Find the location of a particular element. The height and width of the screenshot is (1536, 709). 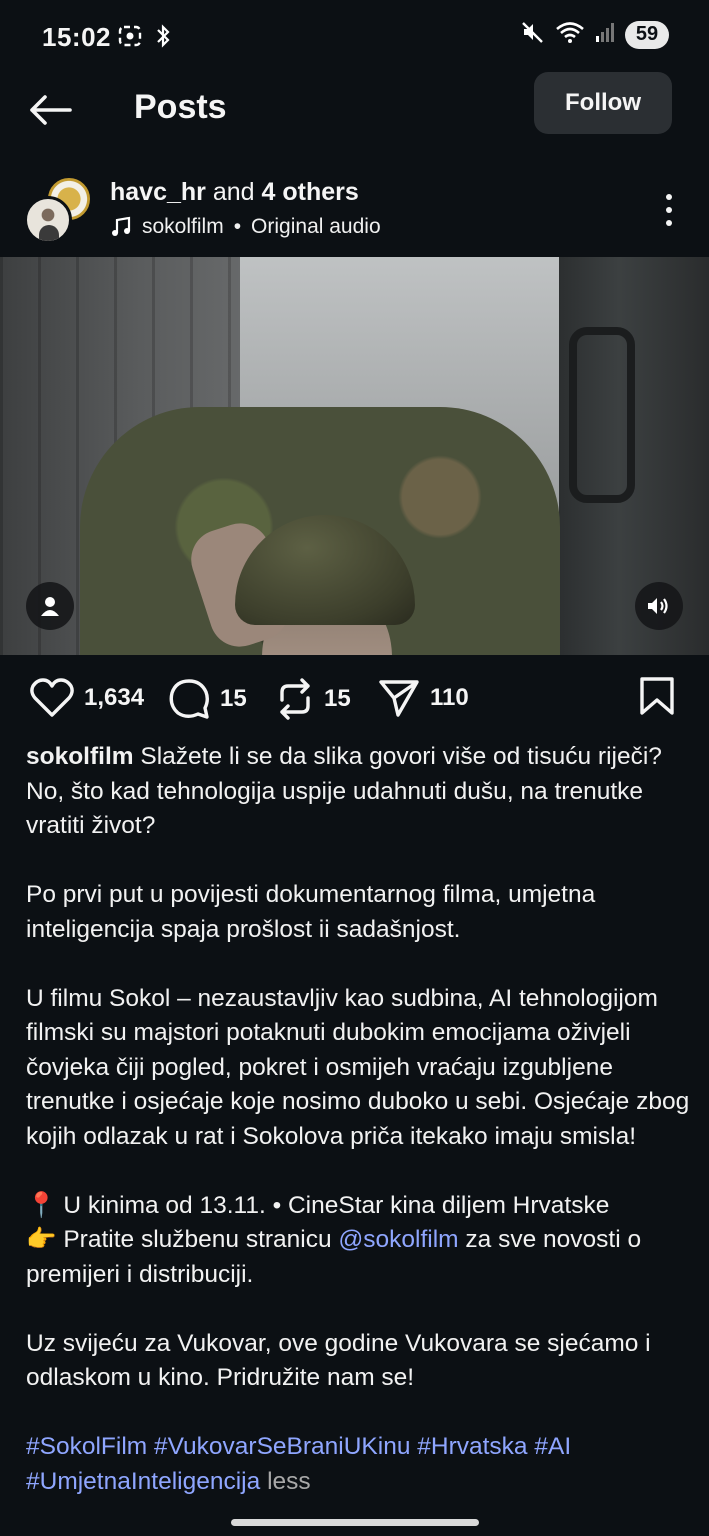

caption-username: sokolfilm is located at coordinates (80, 756).